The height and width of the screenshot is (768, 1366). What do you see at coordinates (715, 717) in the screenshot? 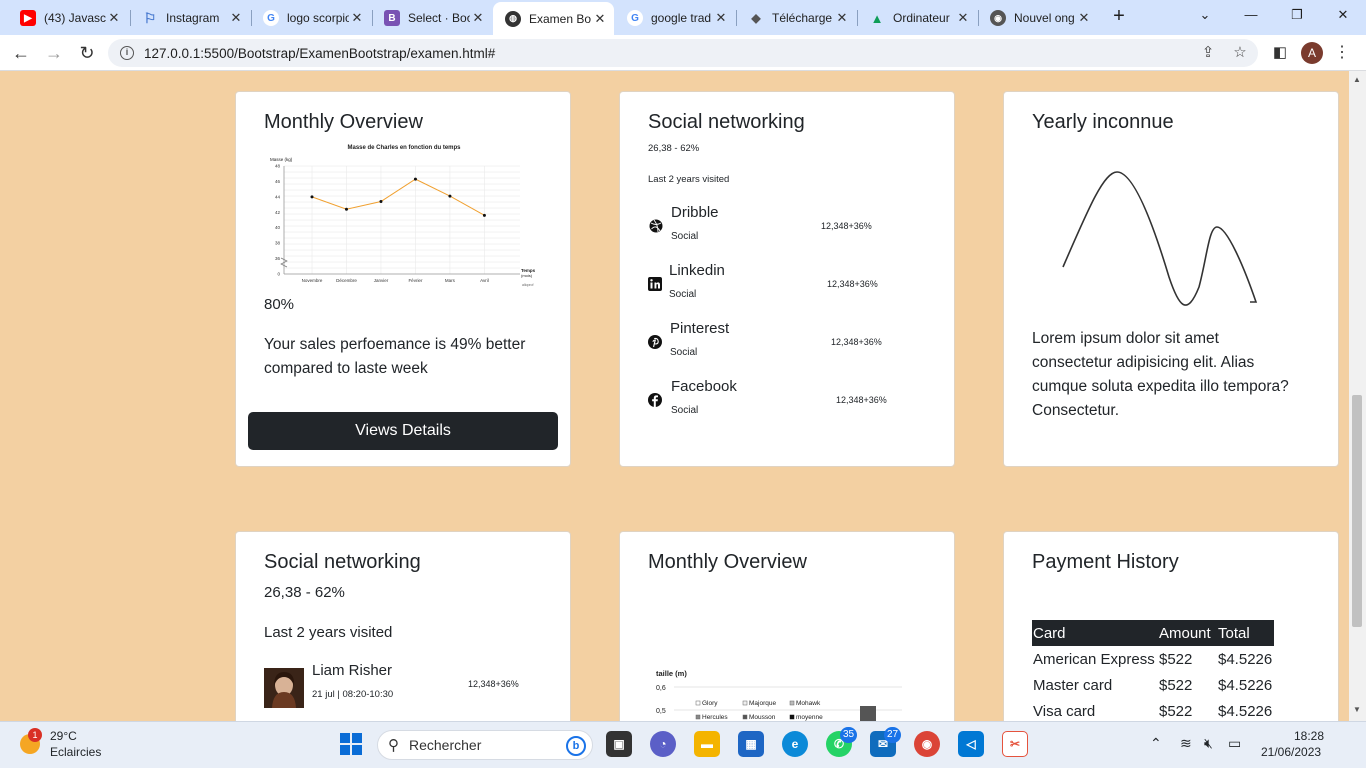
I see `legend-hercules: Hercules` at bounding box center [715, 717].